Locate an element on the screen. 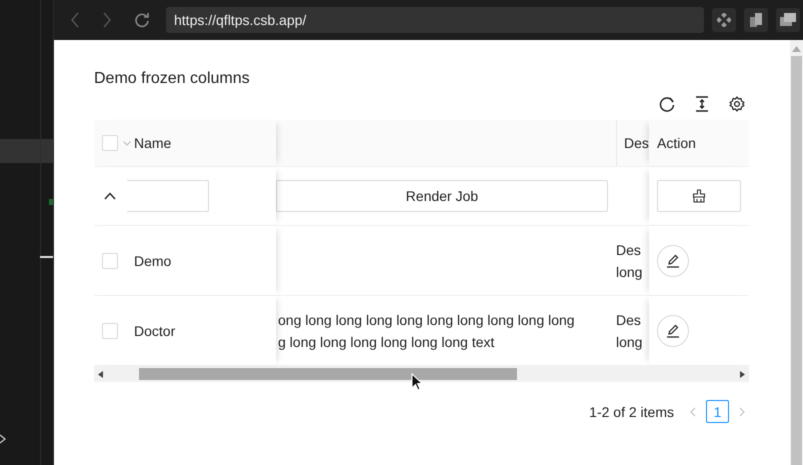 This screenshot has width=803, height=465. reload-icon is located at coordinates (667, 104).